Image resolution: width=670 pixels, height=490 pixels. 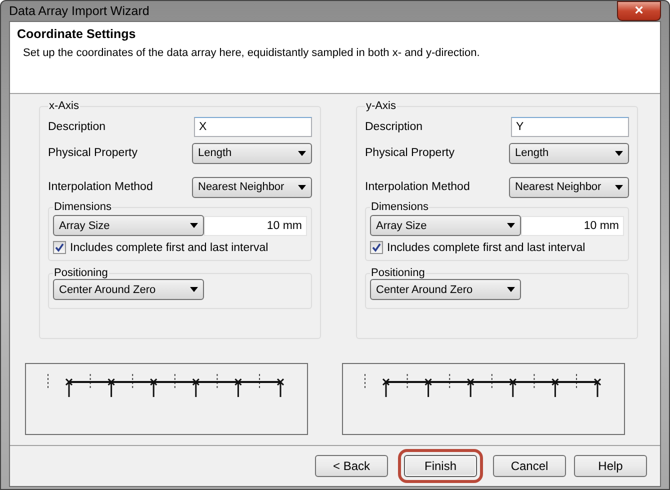 What do you see at coordinates (251, 53) in the screenshot?
I see `page-description: Set up the coordinates of the data array here, equidistantly sampled in both x- and y-direction.` at bounding box center [251, 53].